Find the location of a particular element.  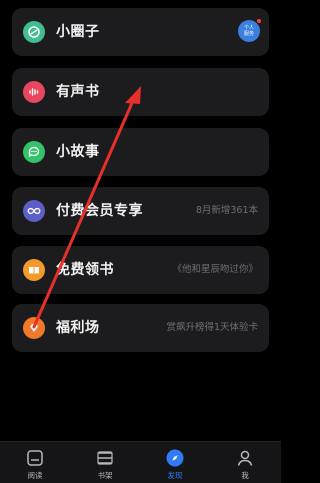

entry-short-story: 小故事 is located at coordinates (140, 152).